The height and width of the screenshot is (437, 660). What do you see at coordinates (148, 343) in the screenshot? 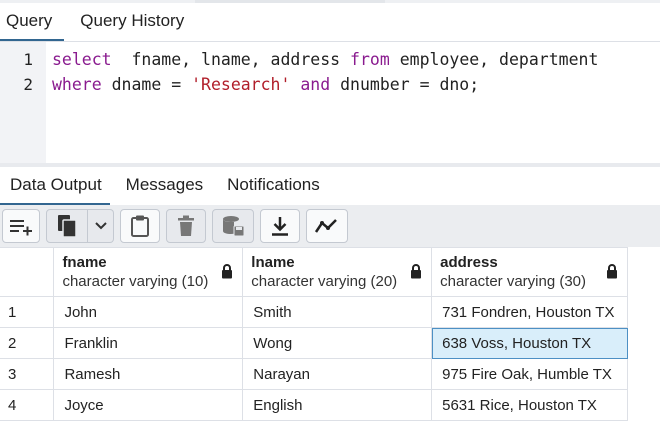
I see `cell-fname: Franklin` at bounding box center [148, 343].